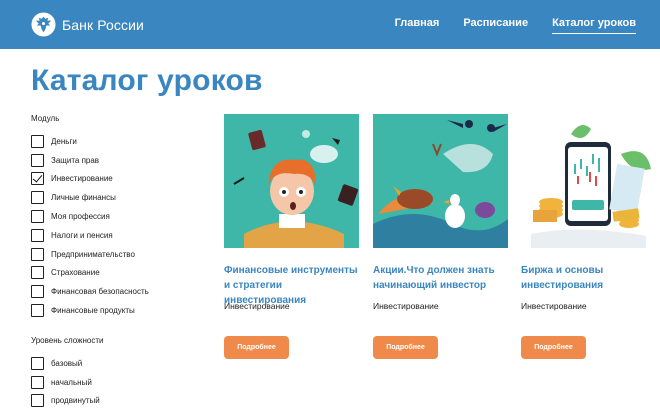 The height and width of the screenshot is (414, 660). Describe the element at coordinates (440, 181) in the screenshot. I see `birds-illustration-image` at that location.